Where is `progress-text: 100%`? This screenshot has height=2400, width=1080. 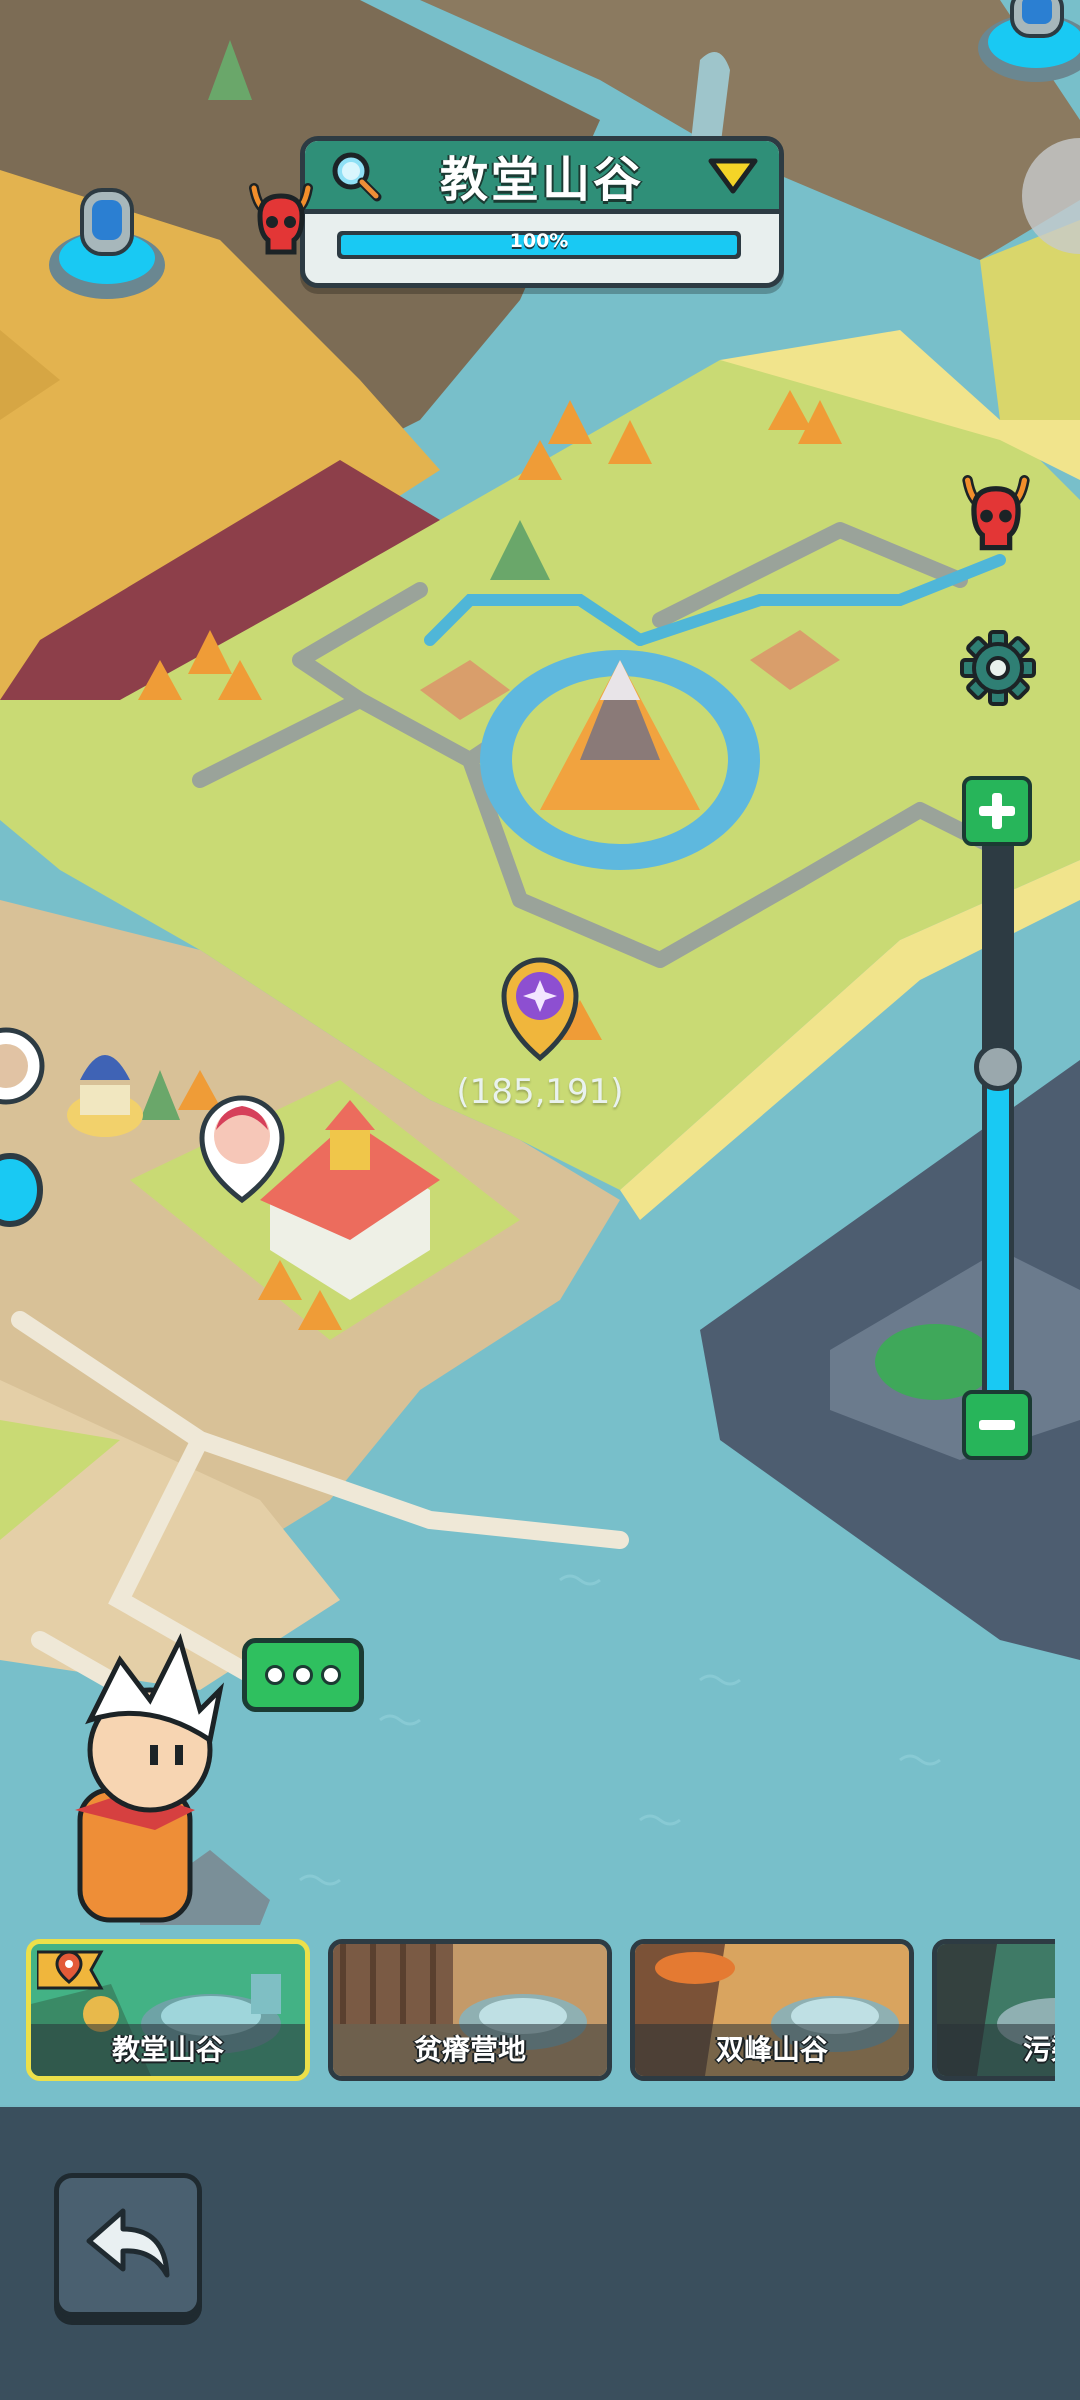
progress-text: 100% is located at coordinates (539, 241).